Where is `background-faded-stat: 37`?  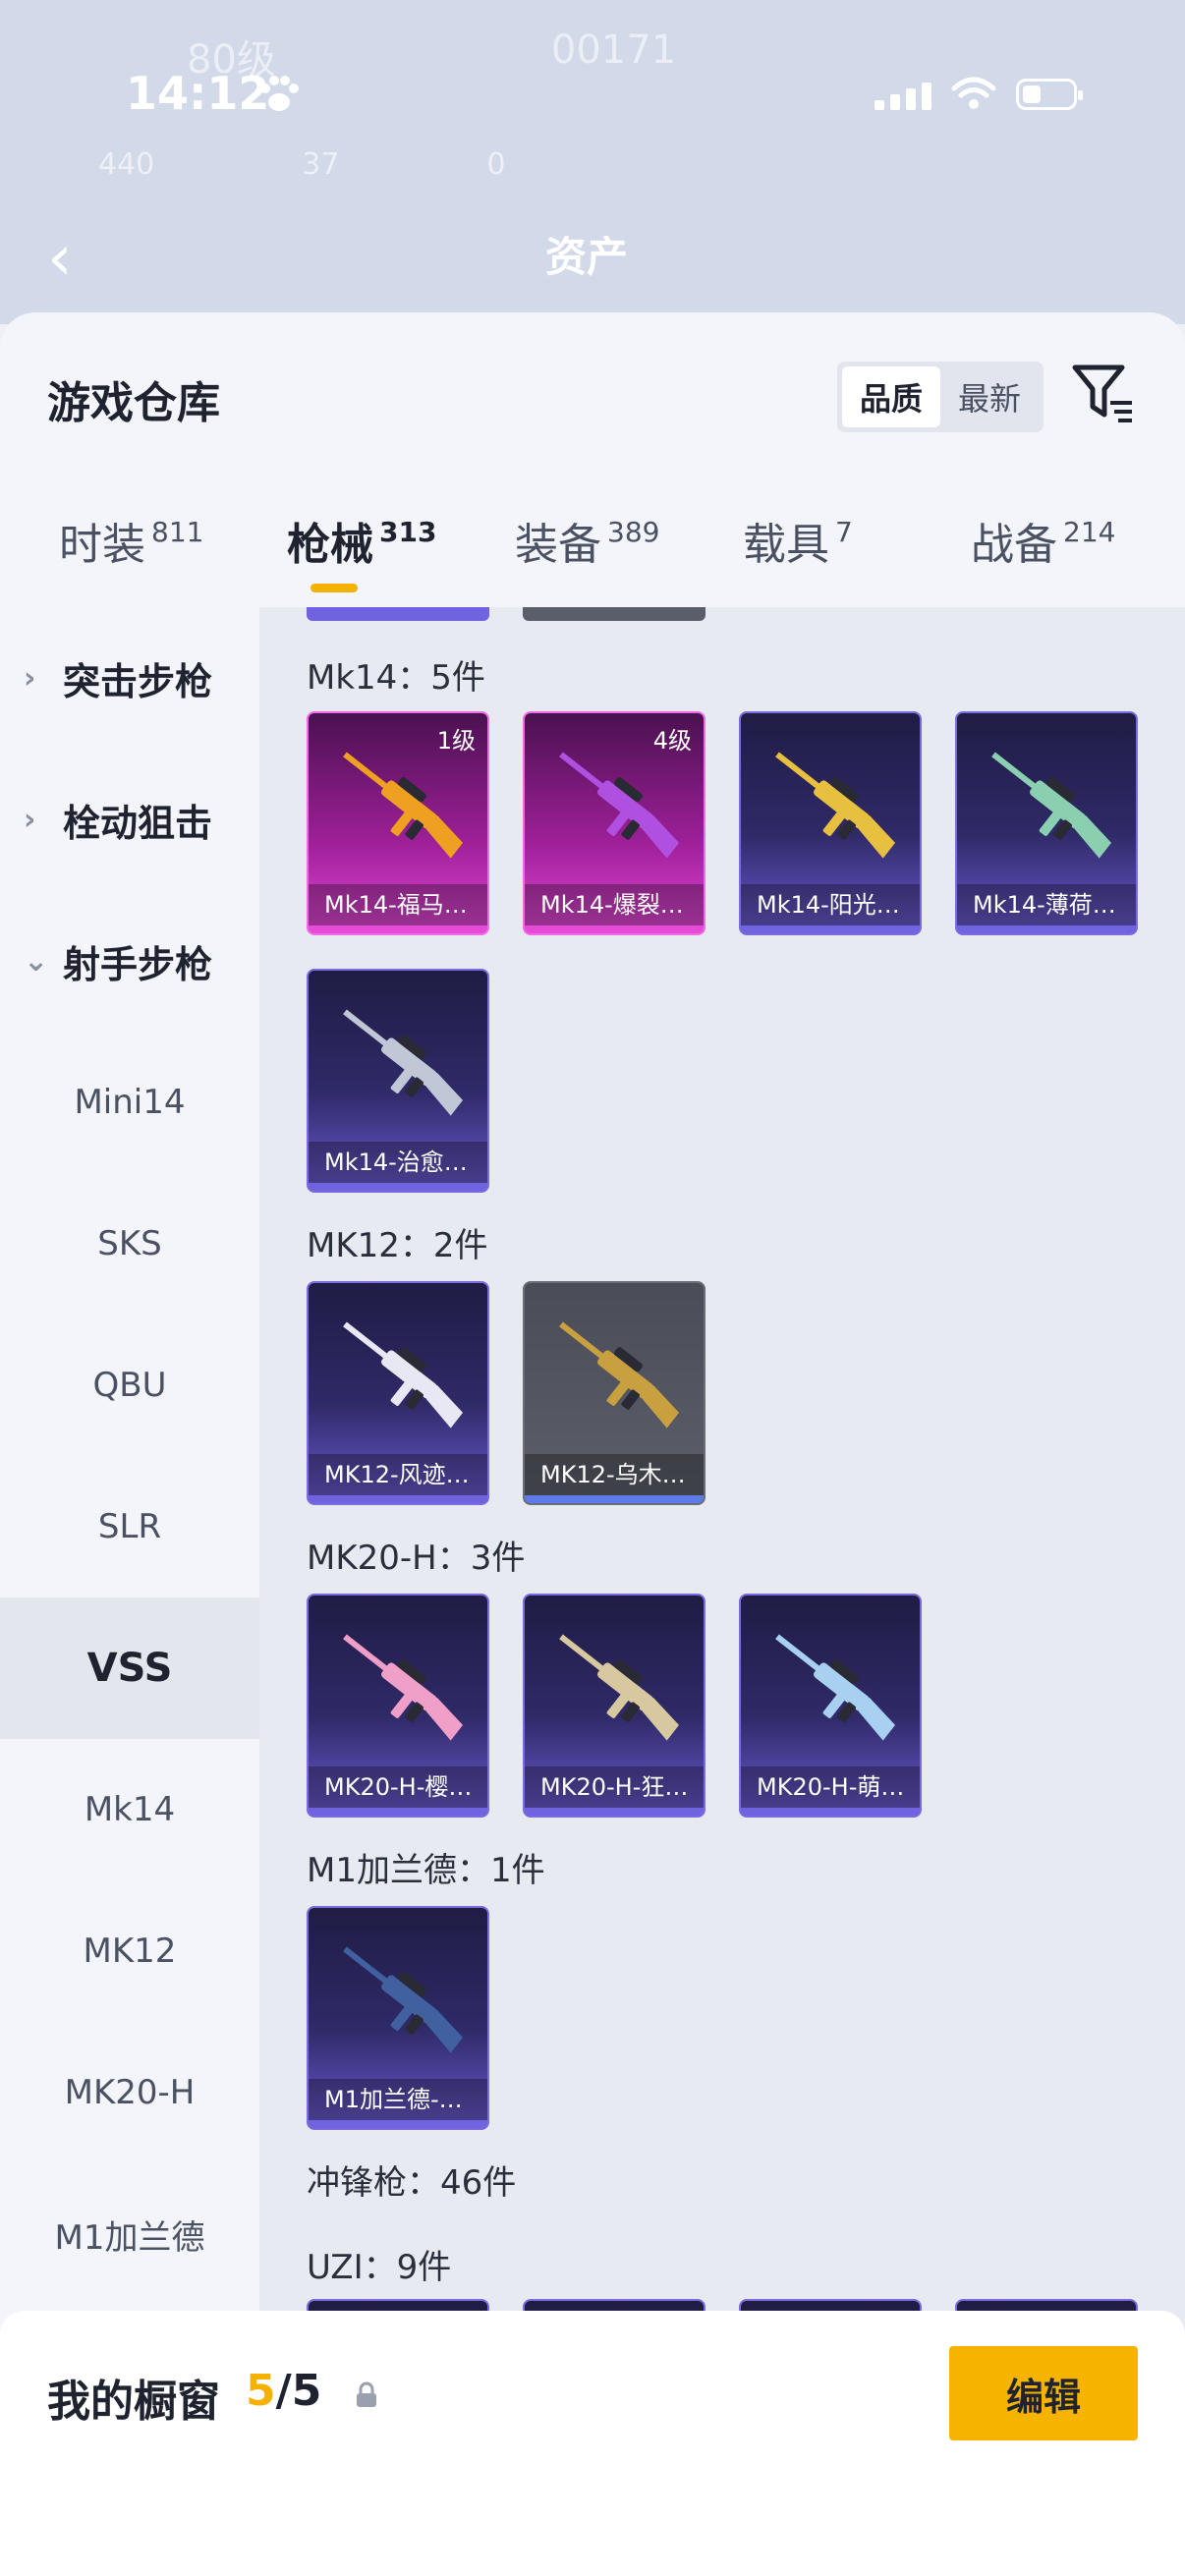 background-faded-stat: 37 is located at coordinates (321, 164).